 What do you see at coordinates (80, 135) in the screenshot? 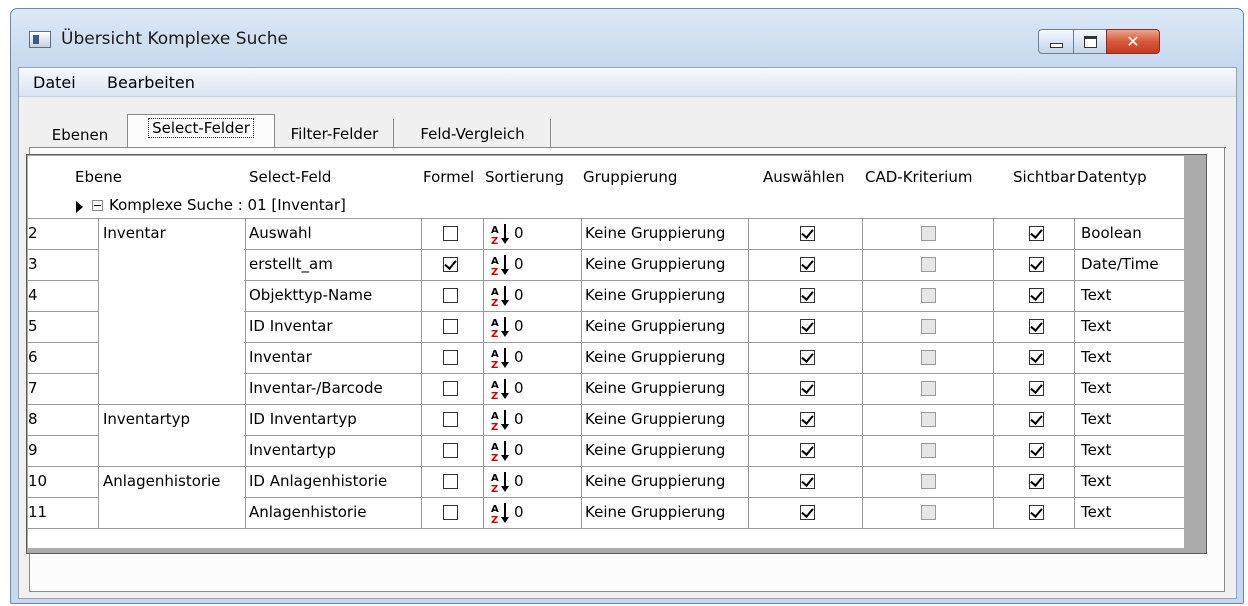
I see `tab-ebenen: Ebenen` at bounding box center [80, 135].